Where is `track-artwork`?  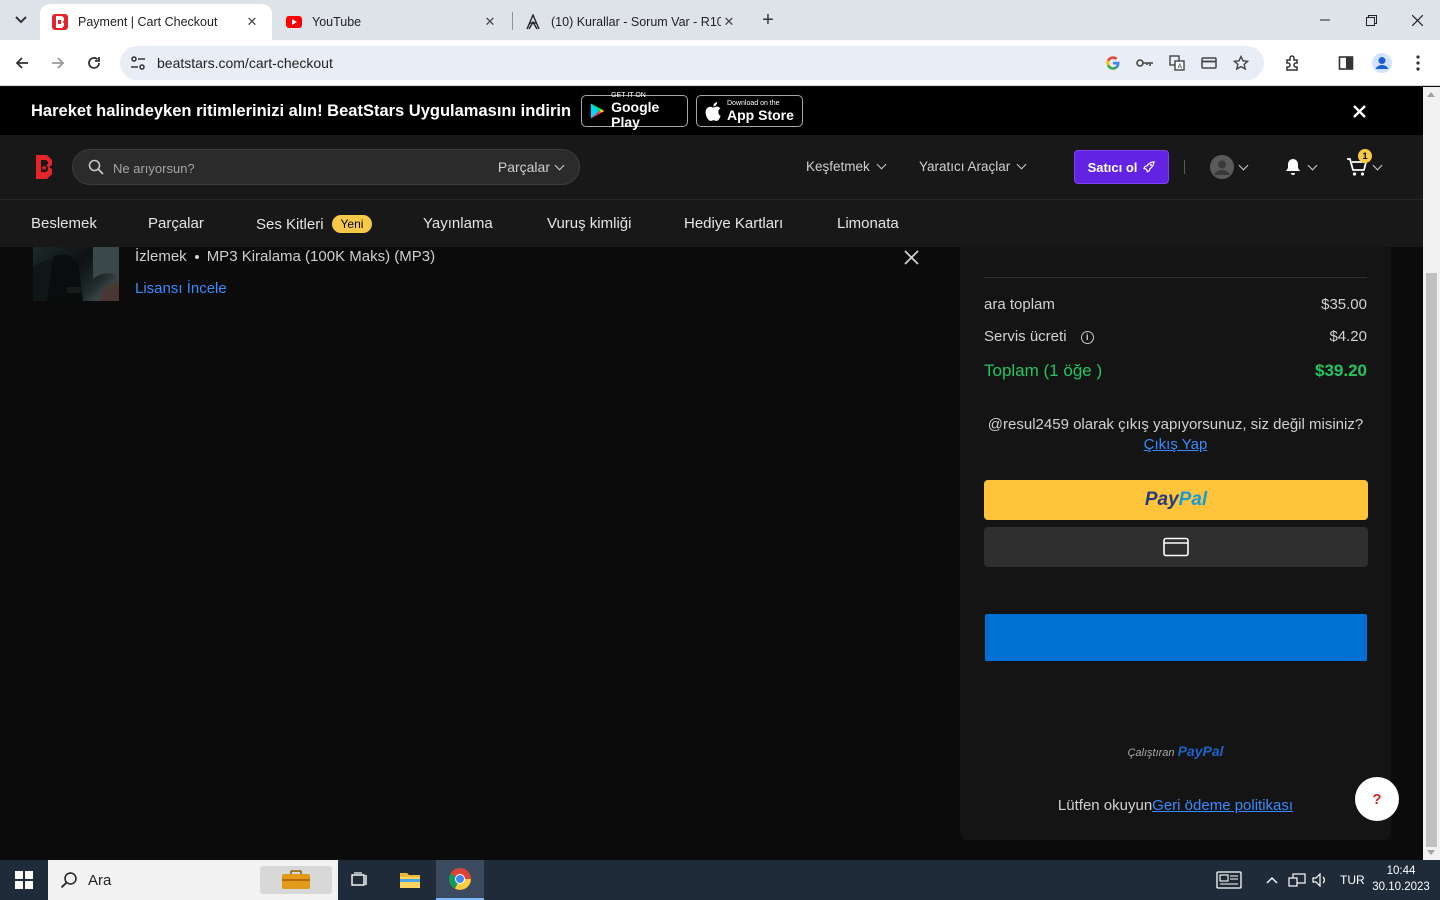 track-artwork is located at coordinates (76, 274).